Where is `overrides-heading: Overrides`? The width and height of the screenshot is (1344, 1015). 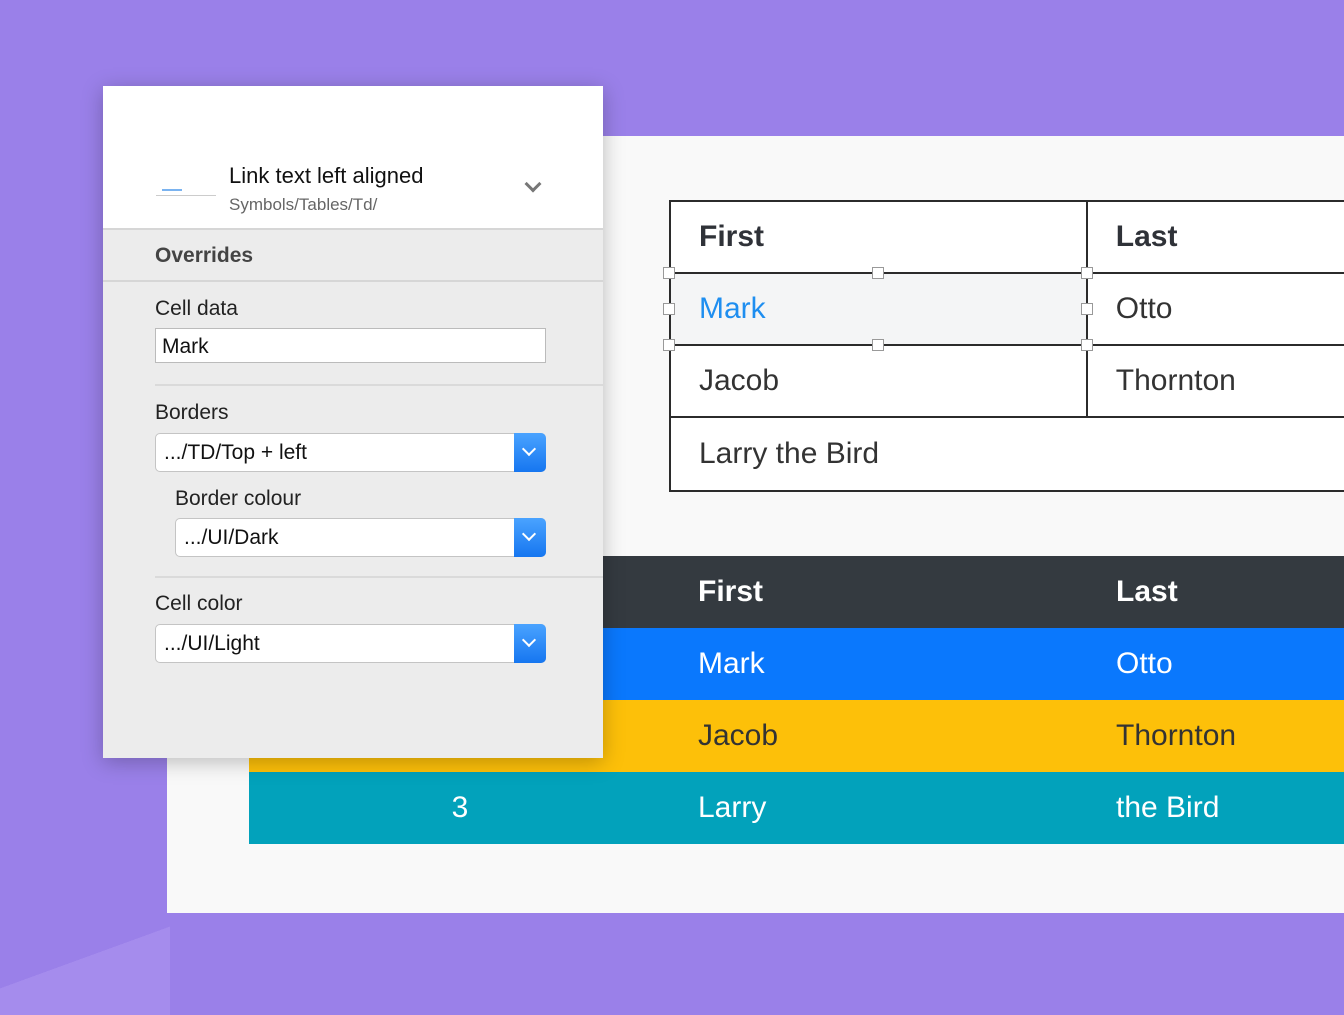 overrides-heading: Overrides is located at coordinates (353, 256).